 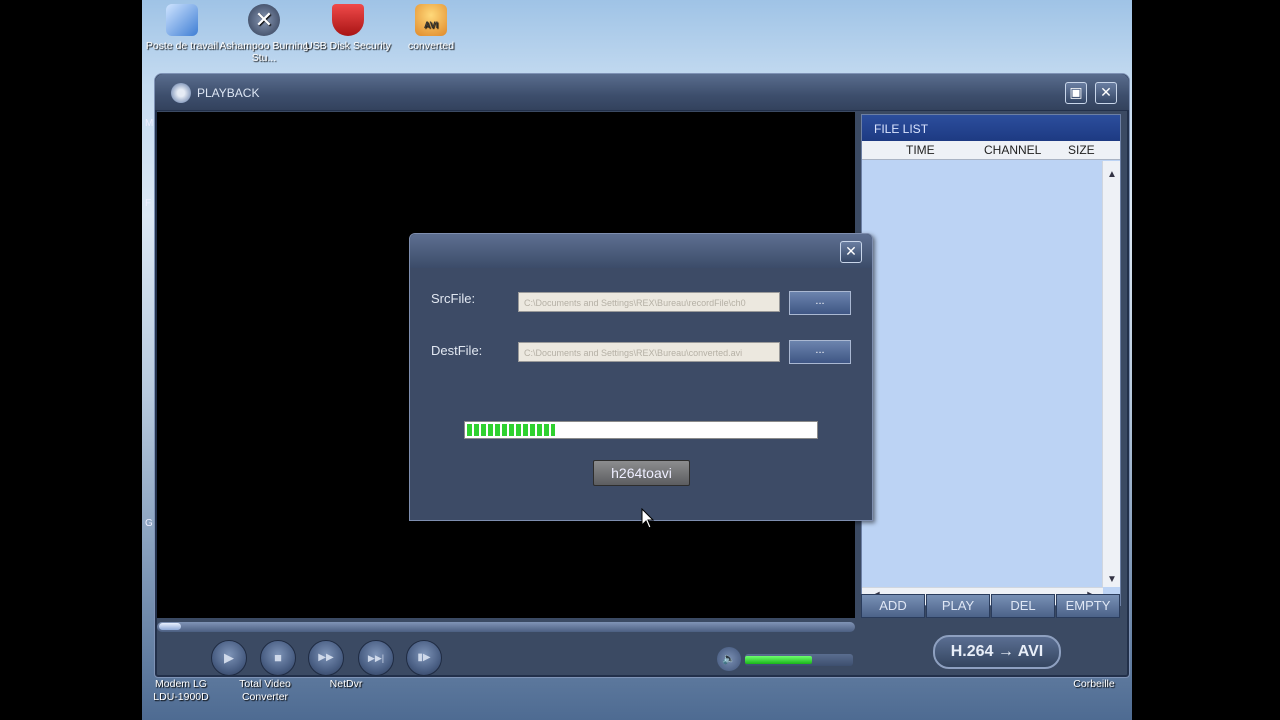 I want to click on desktop-icon-poste-de-travail: Poste de travail, so click(x=184, y=27).